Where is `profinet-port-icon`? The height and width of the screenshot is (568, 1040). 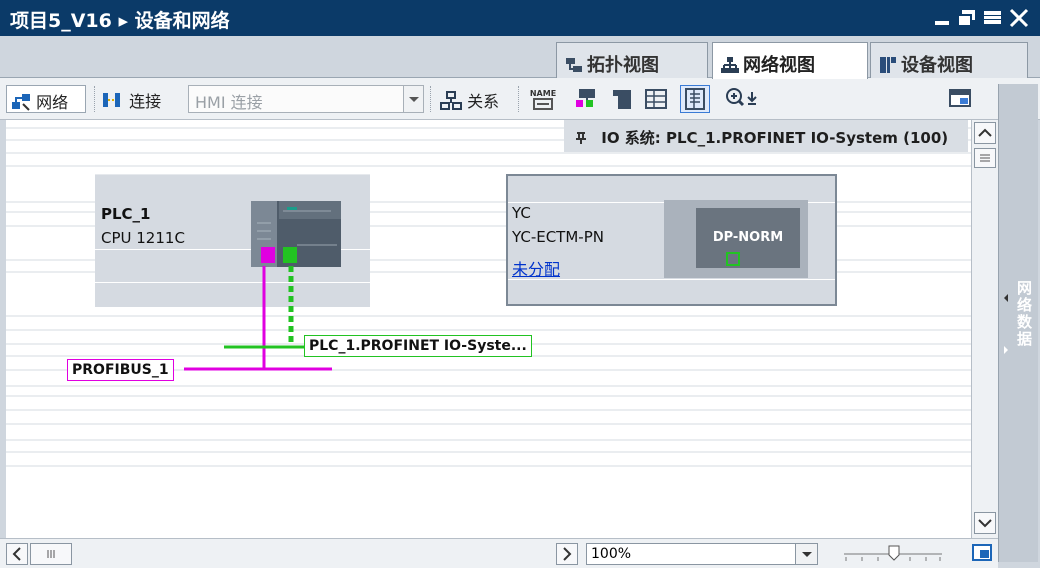 profinet-port-icon is located at coordinates (734, 260).